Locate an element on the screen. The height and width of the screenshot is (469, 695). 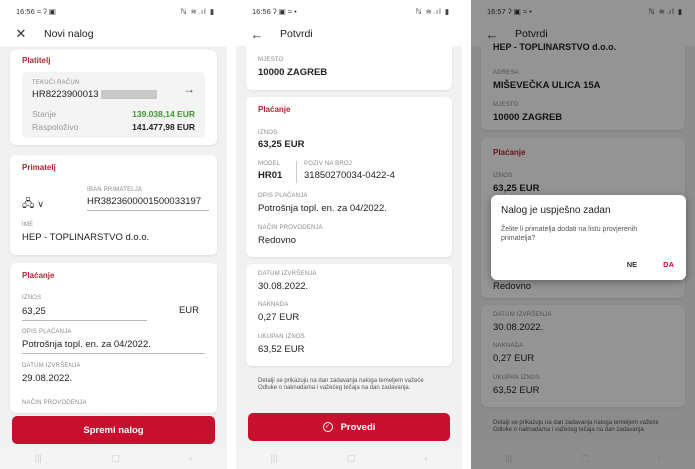
close-icon: ✕ is located at coordinates (21, 34).